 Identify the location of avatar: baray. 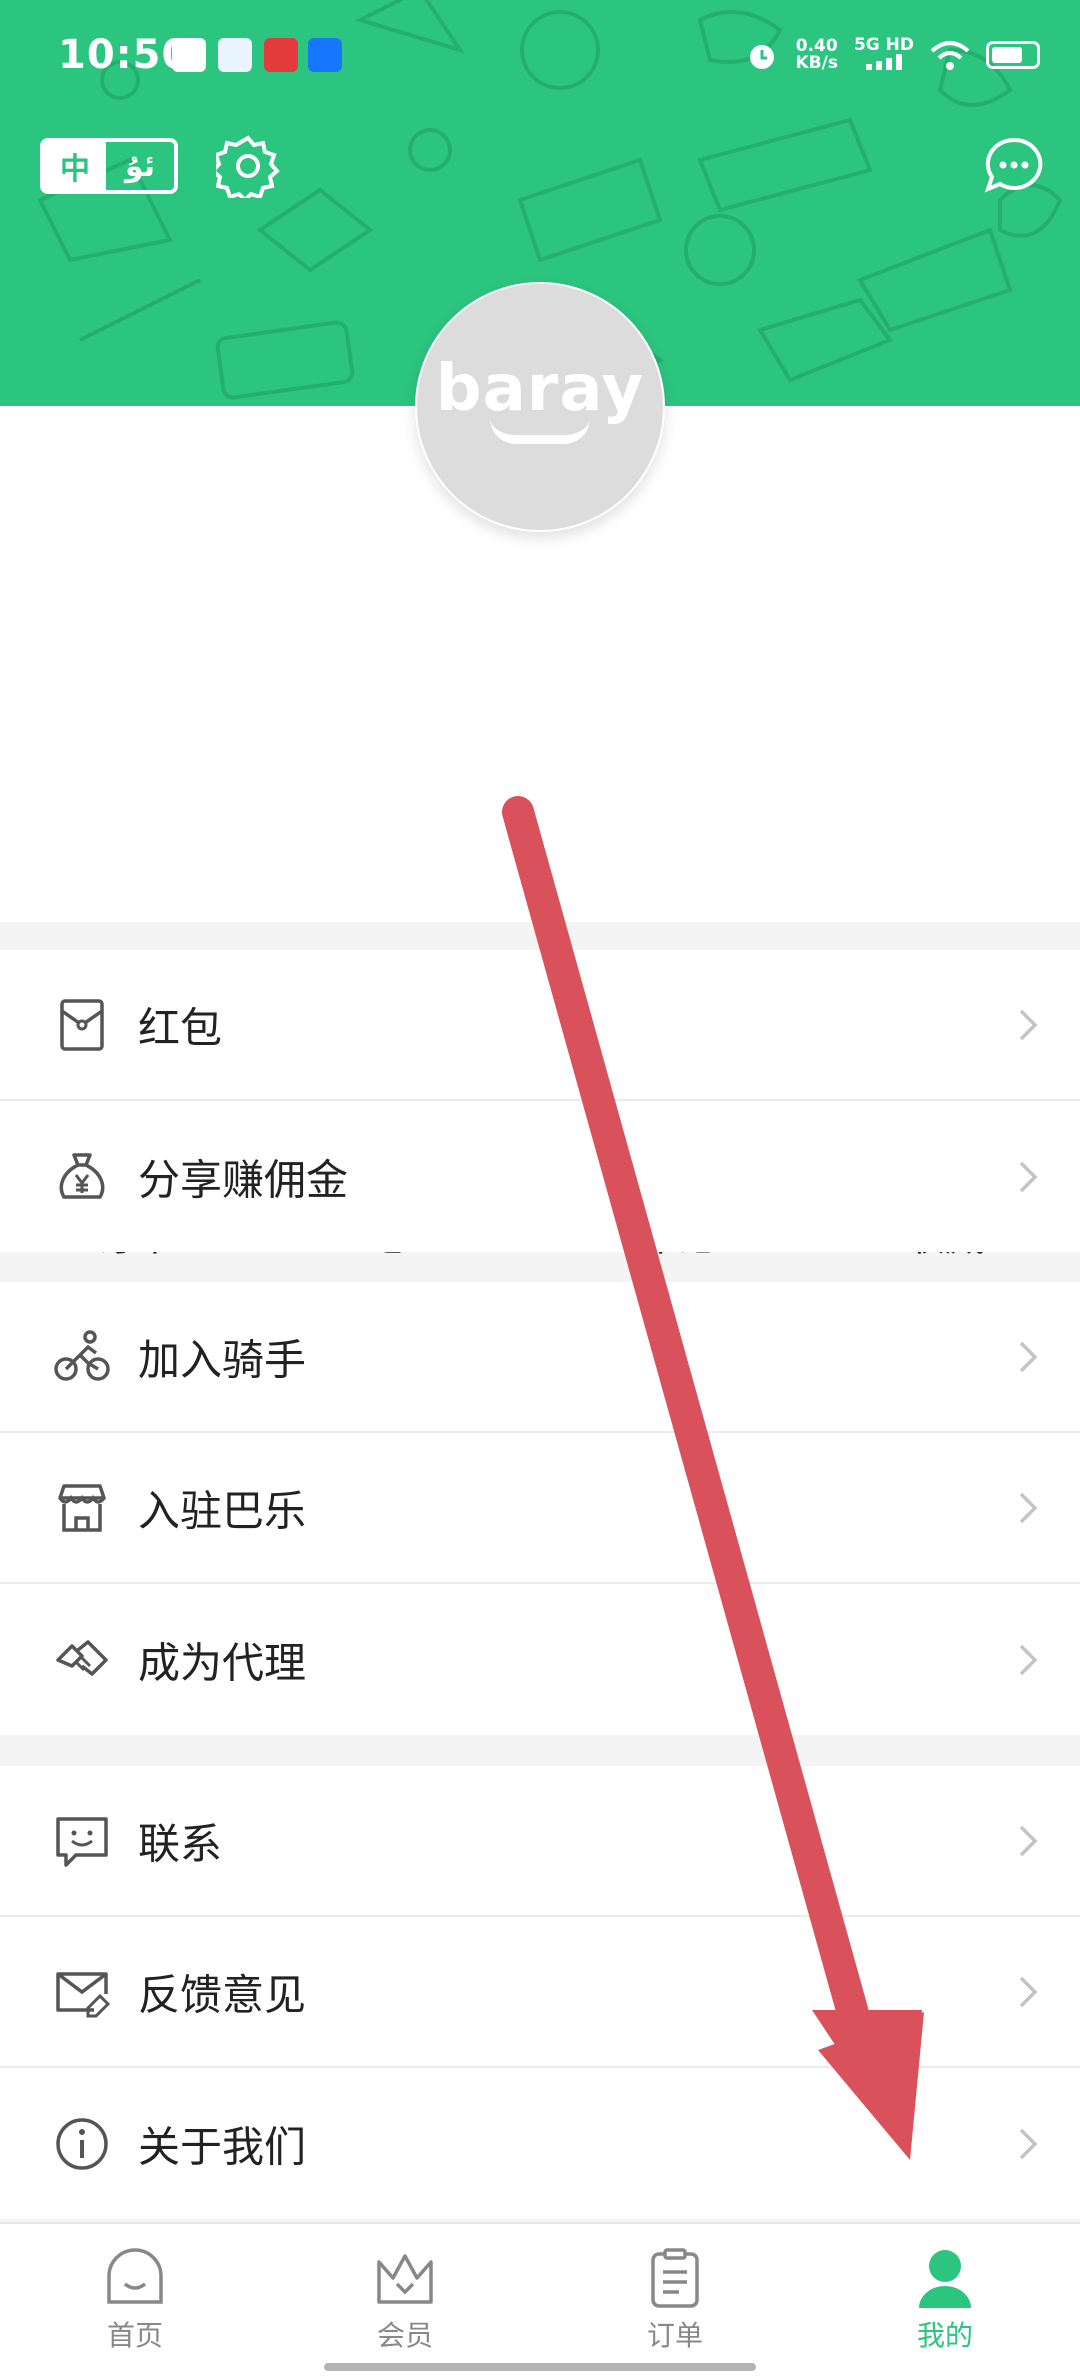
(540, 407).